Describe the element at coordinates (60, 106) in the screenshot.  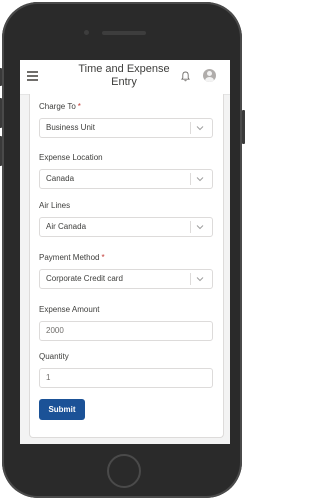
I see `charge-to-label: Charge To *` at that location.